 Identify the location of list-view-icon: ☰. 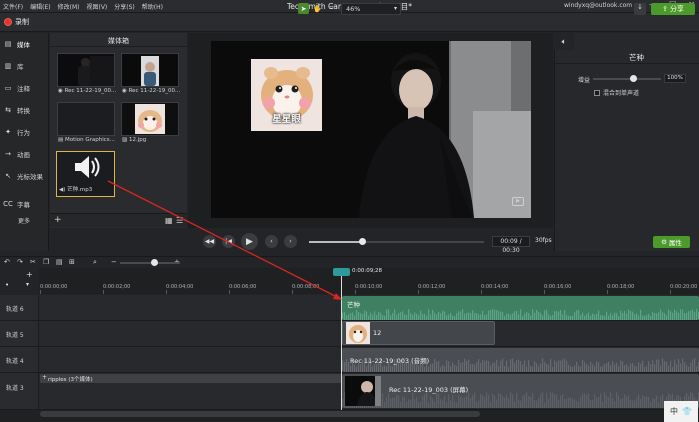
(179, 220).